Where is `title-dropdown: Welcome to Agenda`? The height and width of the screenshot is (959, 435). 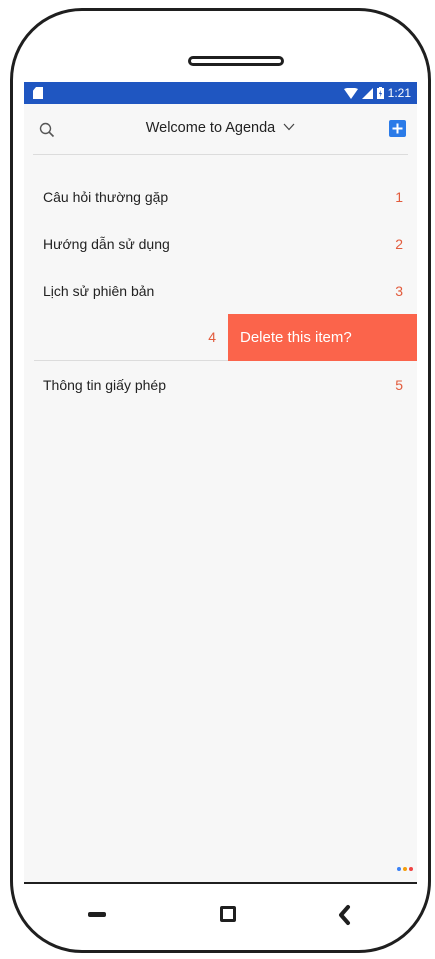
title-dropdown: Welcome to Agenda is located at coordinates (220, 128).